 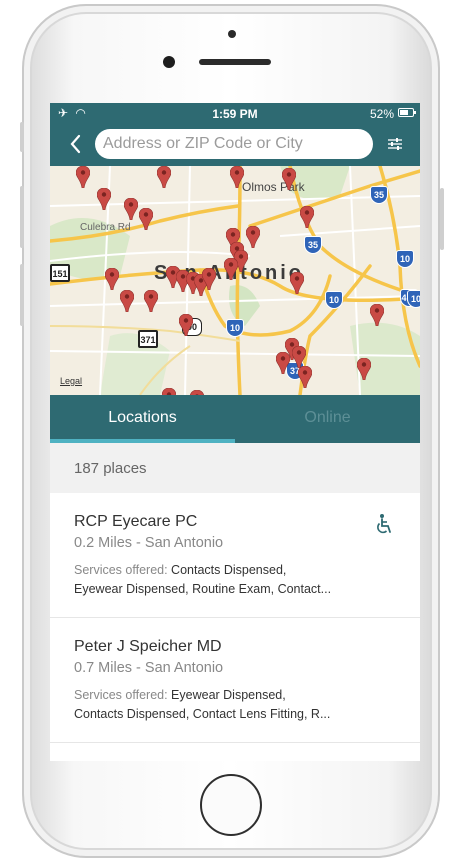 I want to click on battery-percent: 52%, so click(x=381, y=114).